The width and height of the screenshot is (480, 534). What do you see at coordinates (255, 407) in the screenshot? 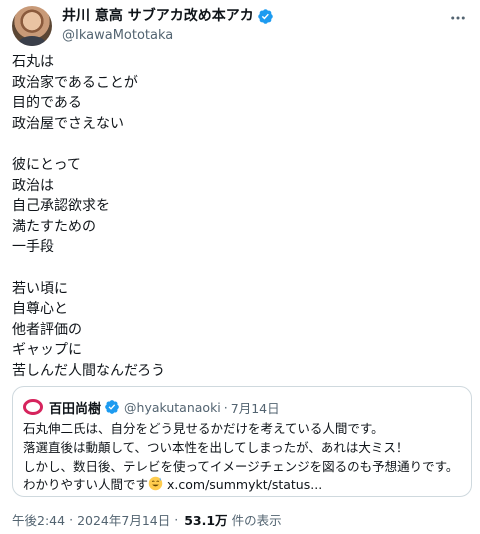
I see `quoted-date: 7月14日` at bounding box center [255, 407].